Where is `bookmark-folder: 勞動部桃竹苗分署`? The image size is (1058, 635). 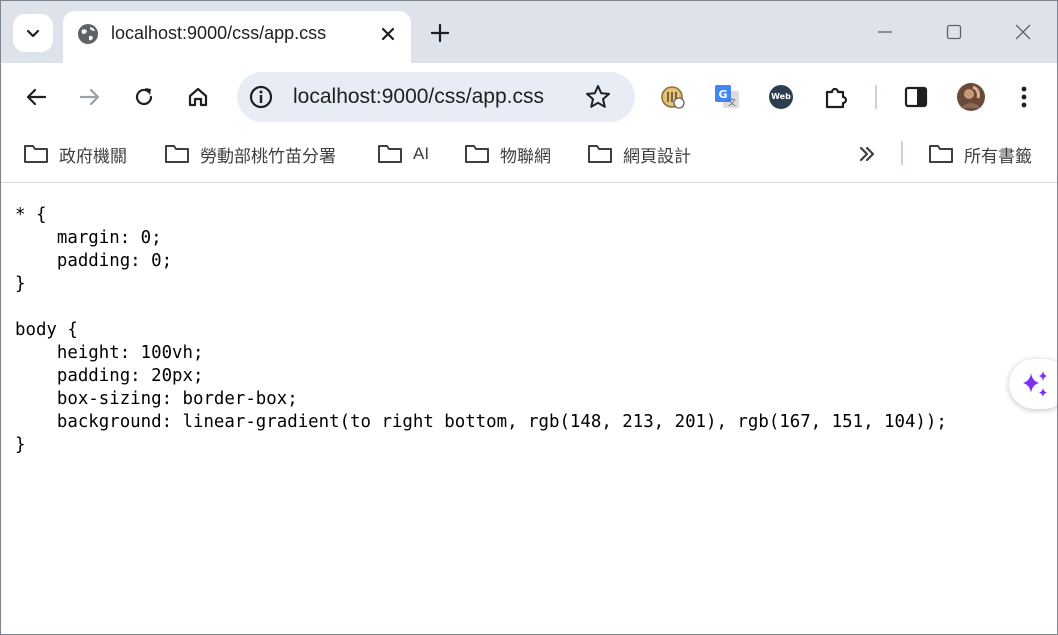 bookmark-folder: 勞動部桃竹苗分署 is located at coordinates (250, 154).